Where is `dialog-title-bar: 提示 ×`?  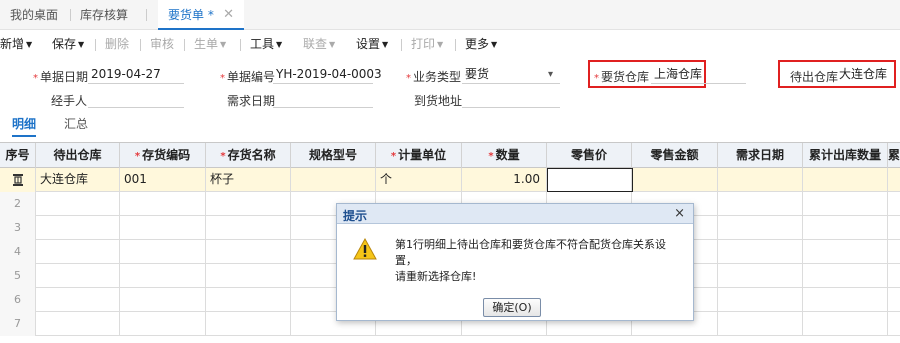
dialog-title-bar: 提示 × is located at coordinates (515, 214).